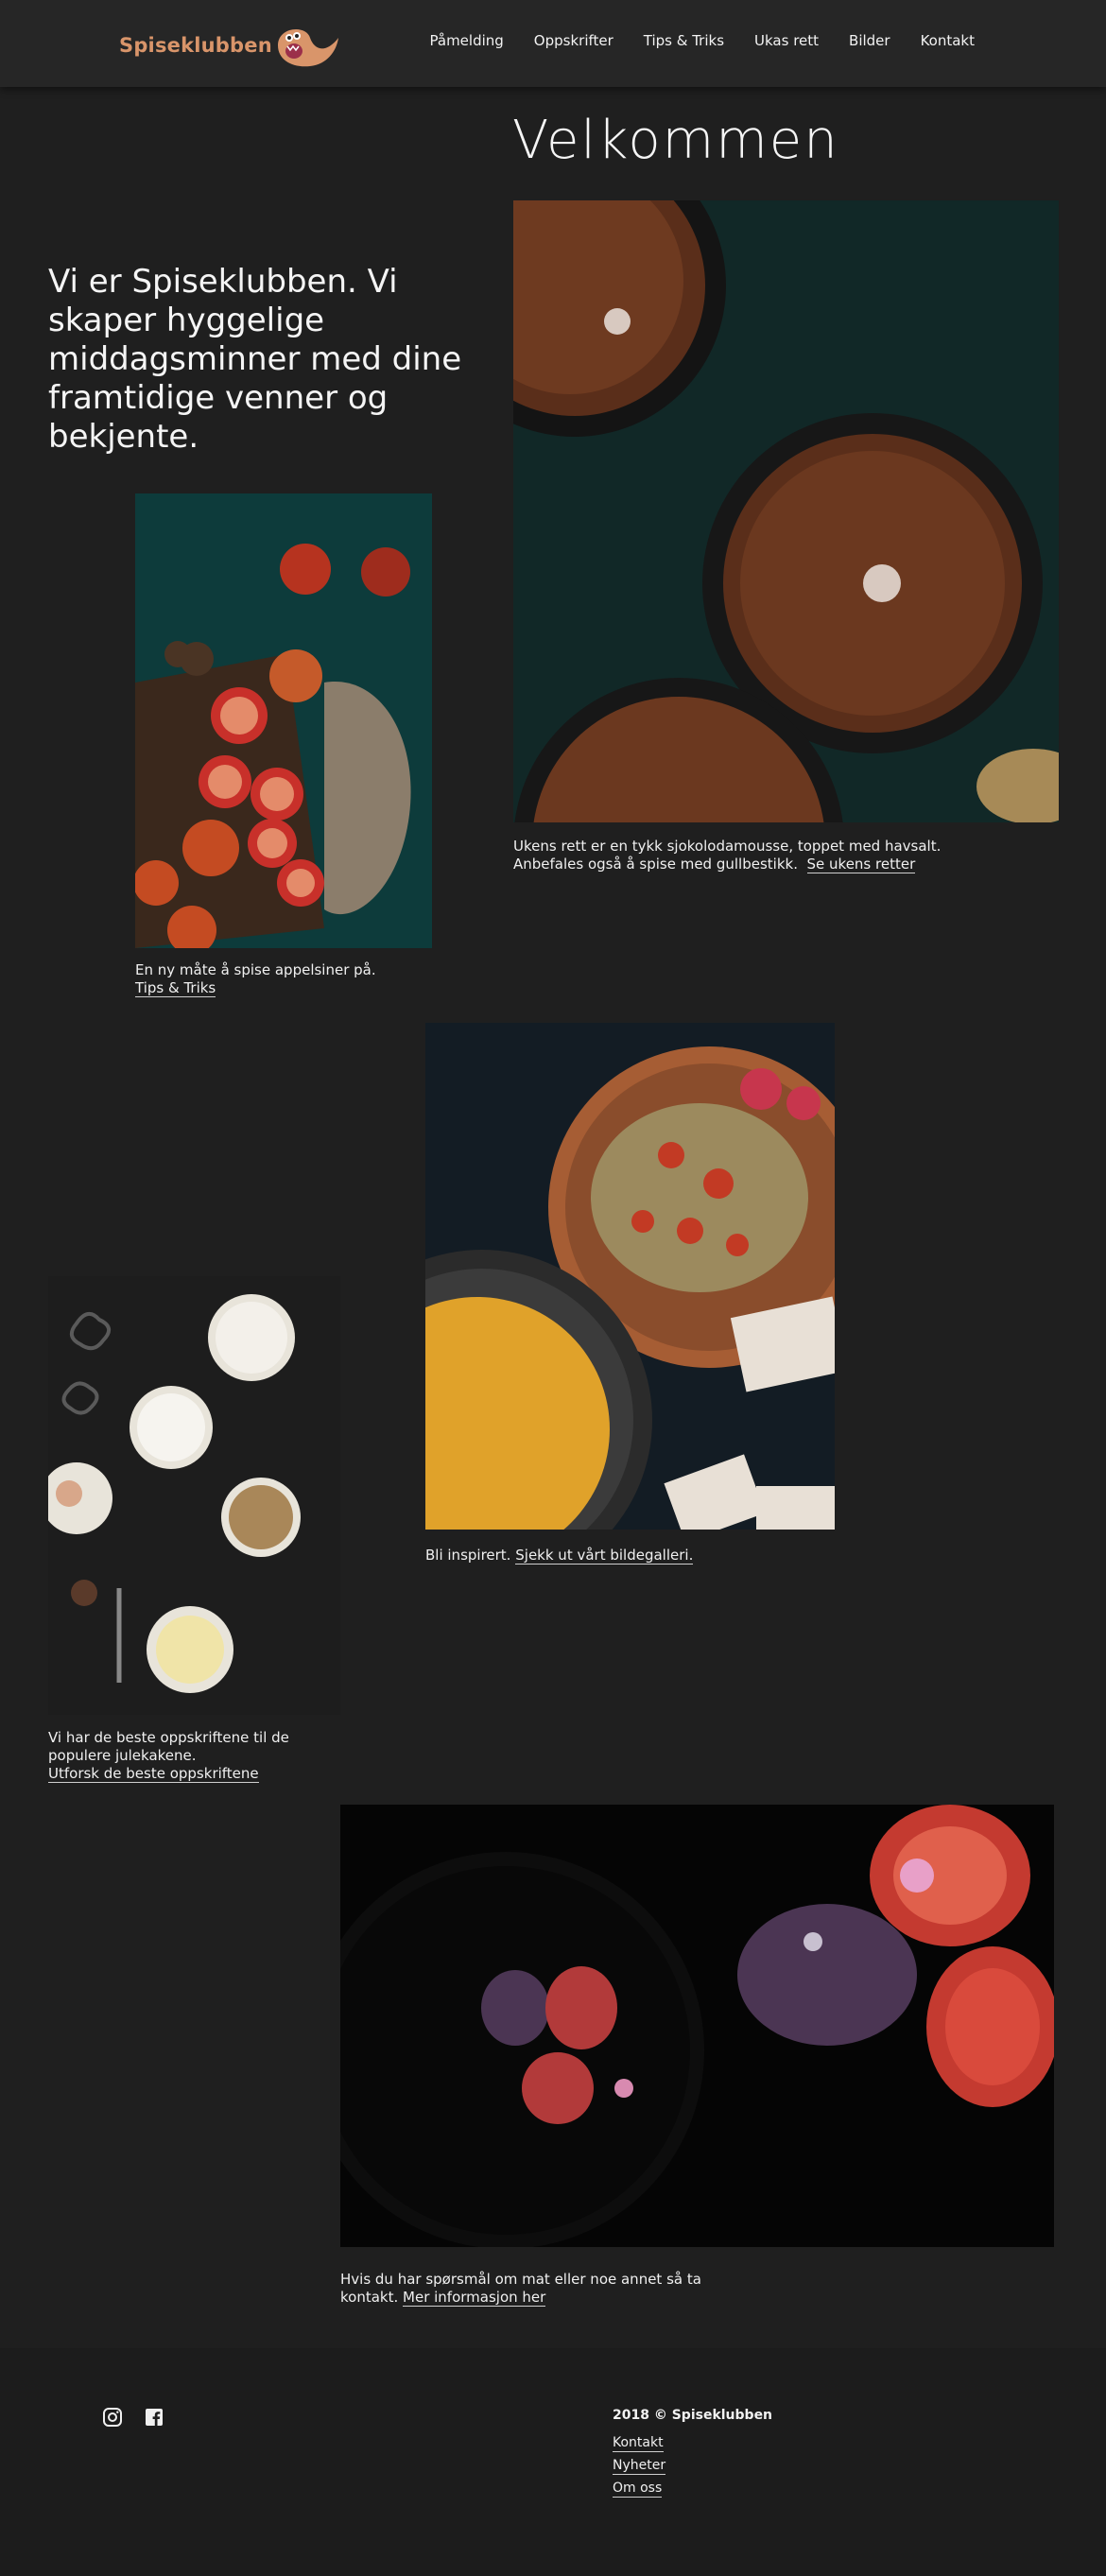  I want to click on footer-links: Kontakt Nyheter Om oss, so click(639, 2466).